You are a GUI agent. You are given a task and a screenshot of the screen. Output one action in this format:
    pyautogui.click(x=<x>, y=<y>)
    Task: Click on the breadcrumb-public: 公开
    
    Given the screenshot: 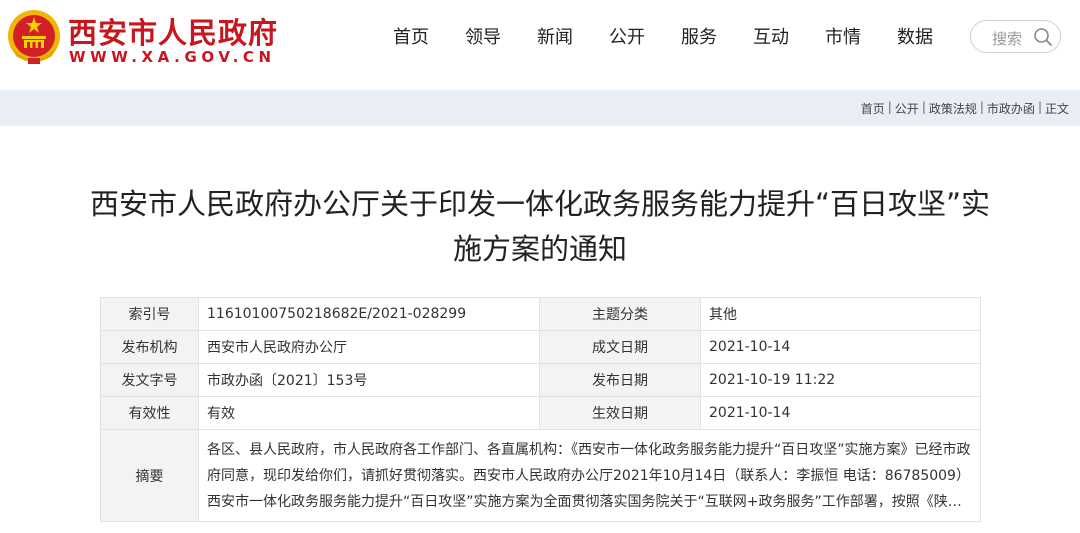 What is the action you would take?
    pyautogui.click(x=907, y=108)
    